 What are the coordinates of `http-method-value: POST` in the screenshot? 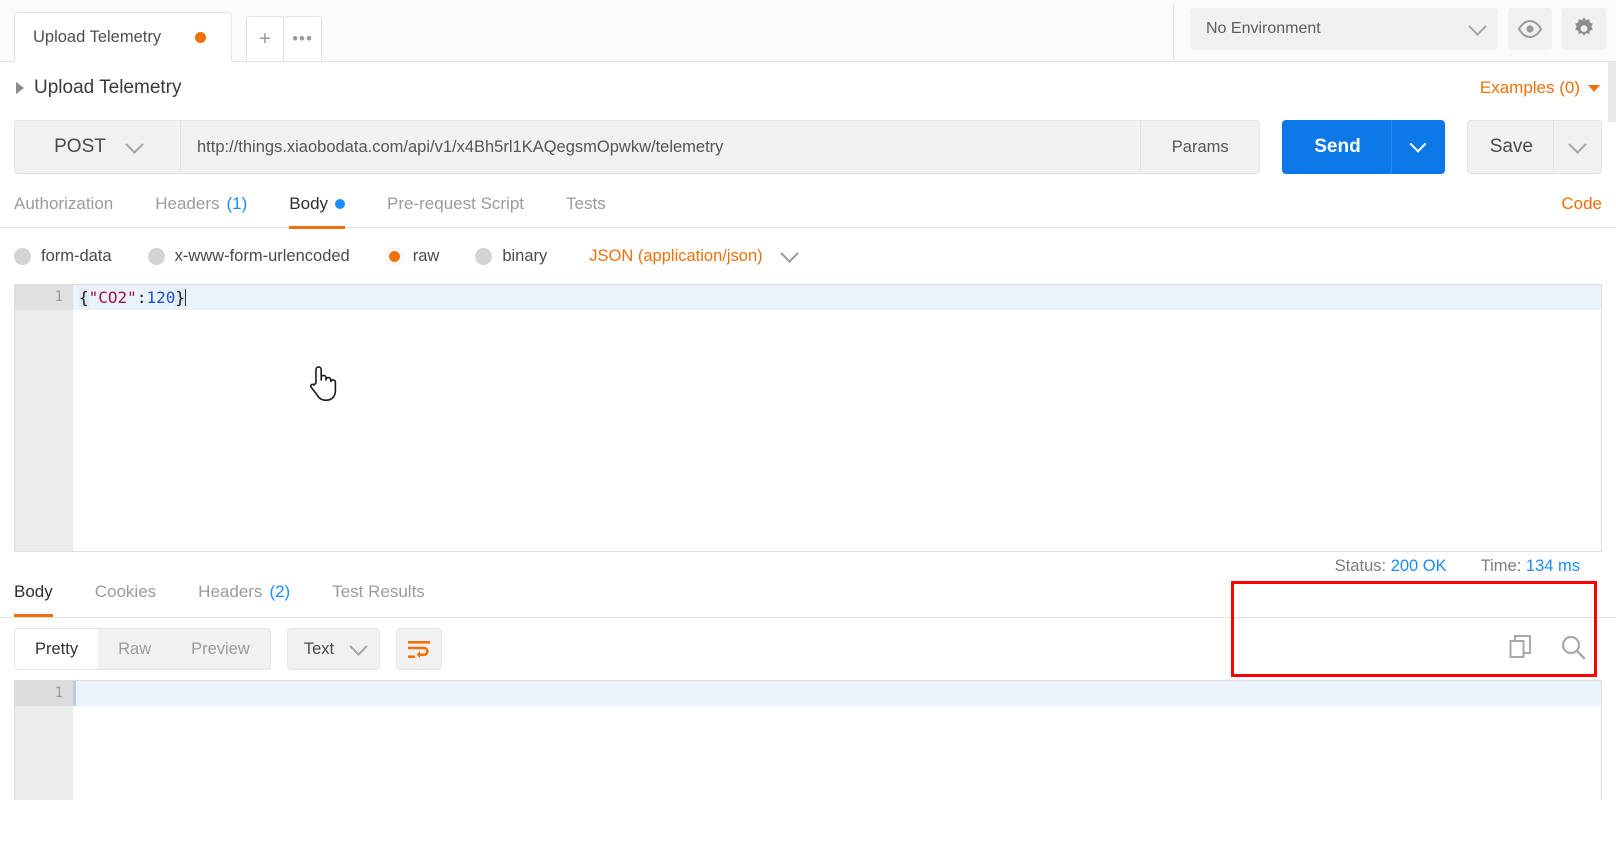 It's located at (80, 146).